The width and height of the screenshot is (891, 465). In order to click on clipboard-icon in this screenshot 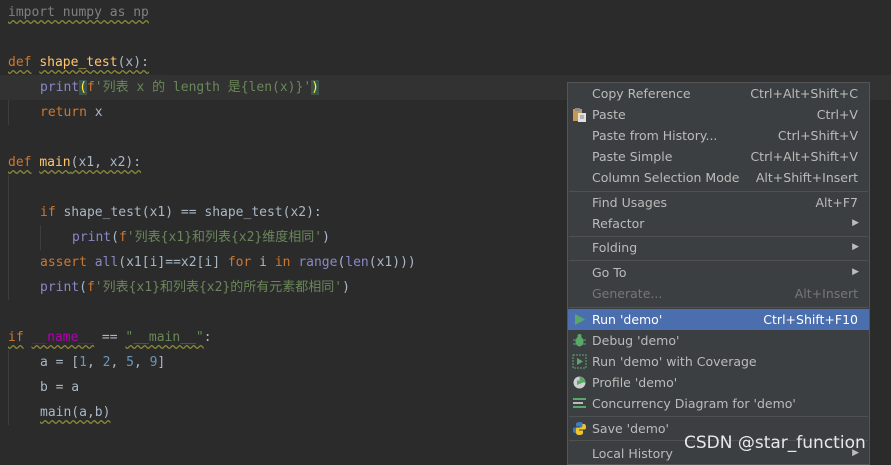, I will do `click(579, 115)`.